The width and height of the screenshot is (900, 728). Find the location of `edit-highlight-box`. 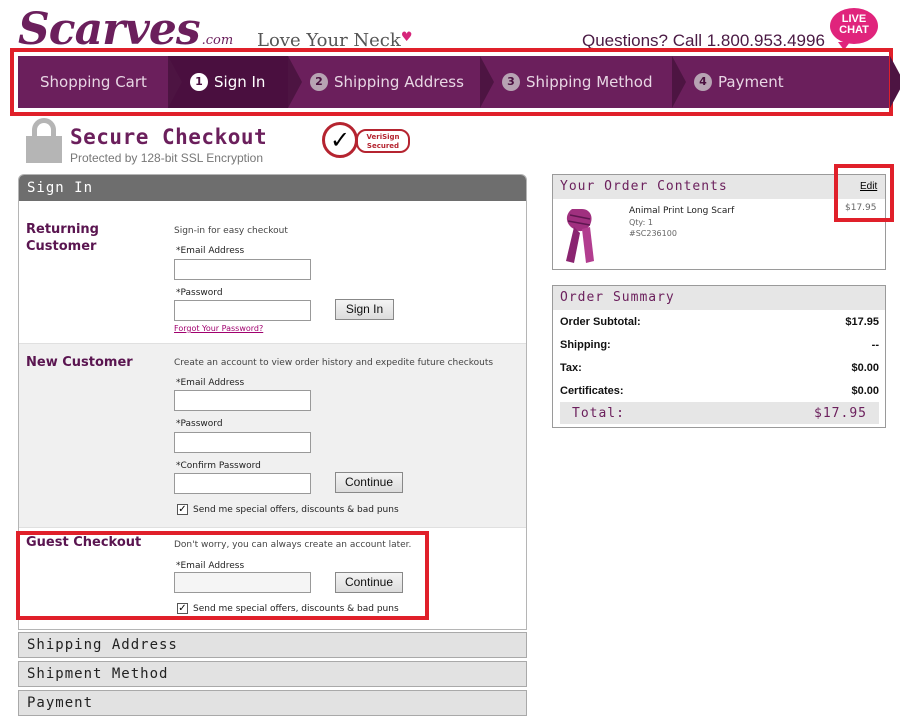

edit-highlight-box is located at coordinates (864, 193).